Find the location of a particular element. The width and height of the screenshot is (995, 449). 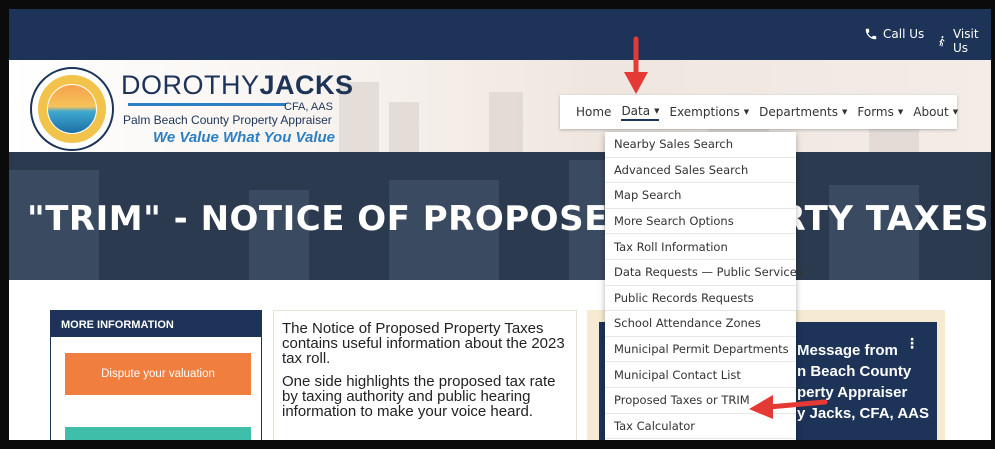

call-us-link: Call Us is located at coordinates (894, 34).